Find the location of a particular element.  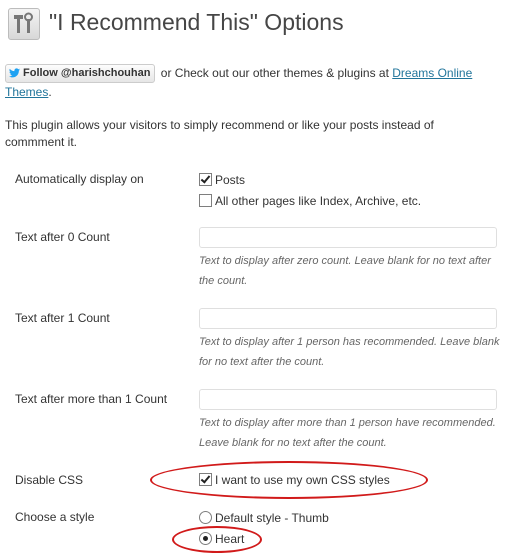

default-thumb-radio-label: Default style - Thumb is located at coordinates (272, 518).